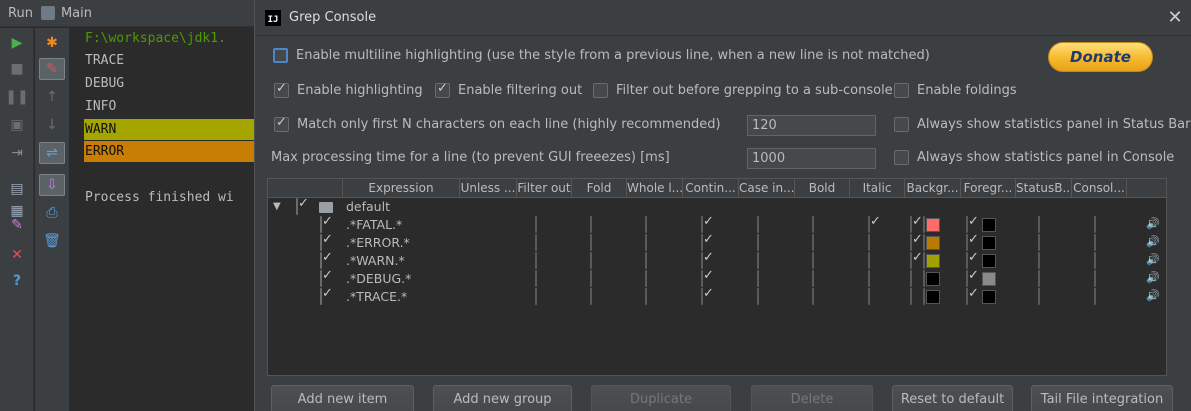  I want to click on tree-collapse-icon: ▼, so click(277, 207).